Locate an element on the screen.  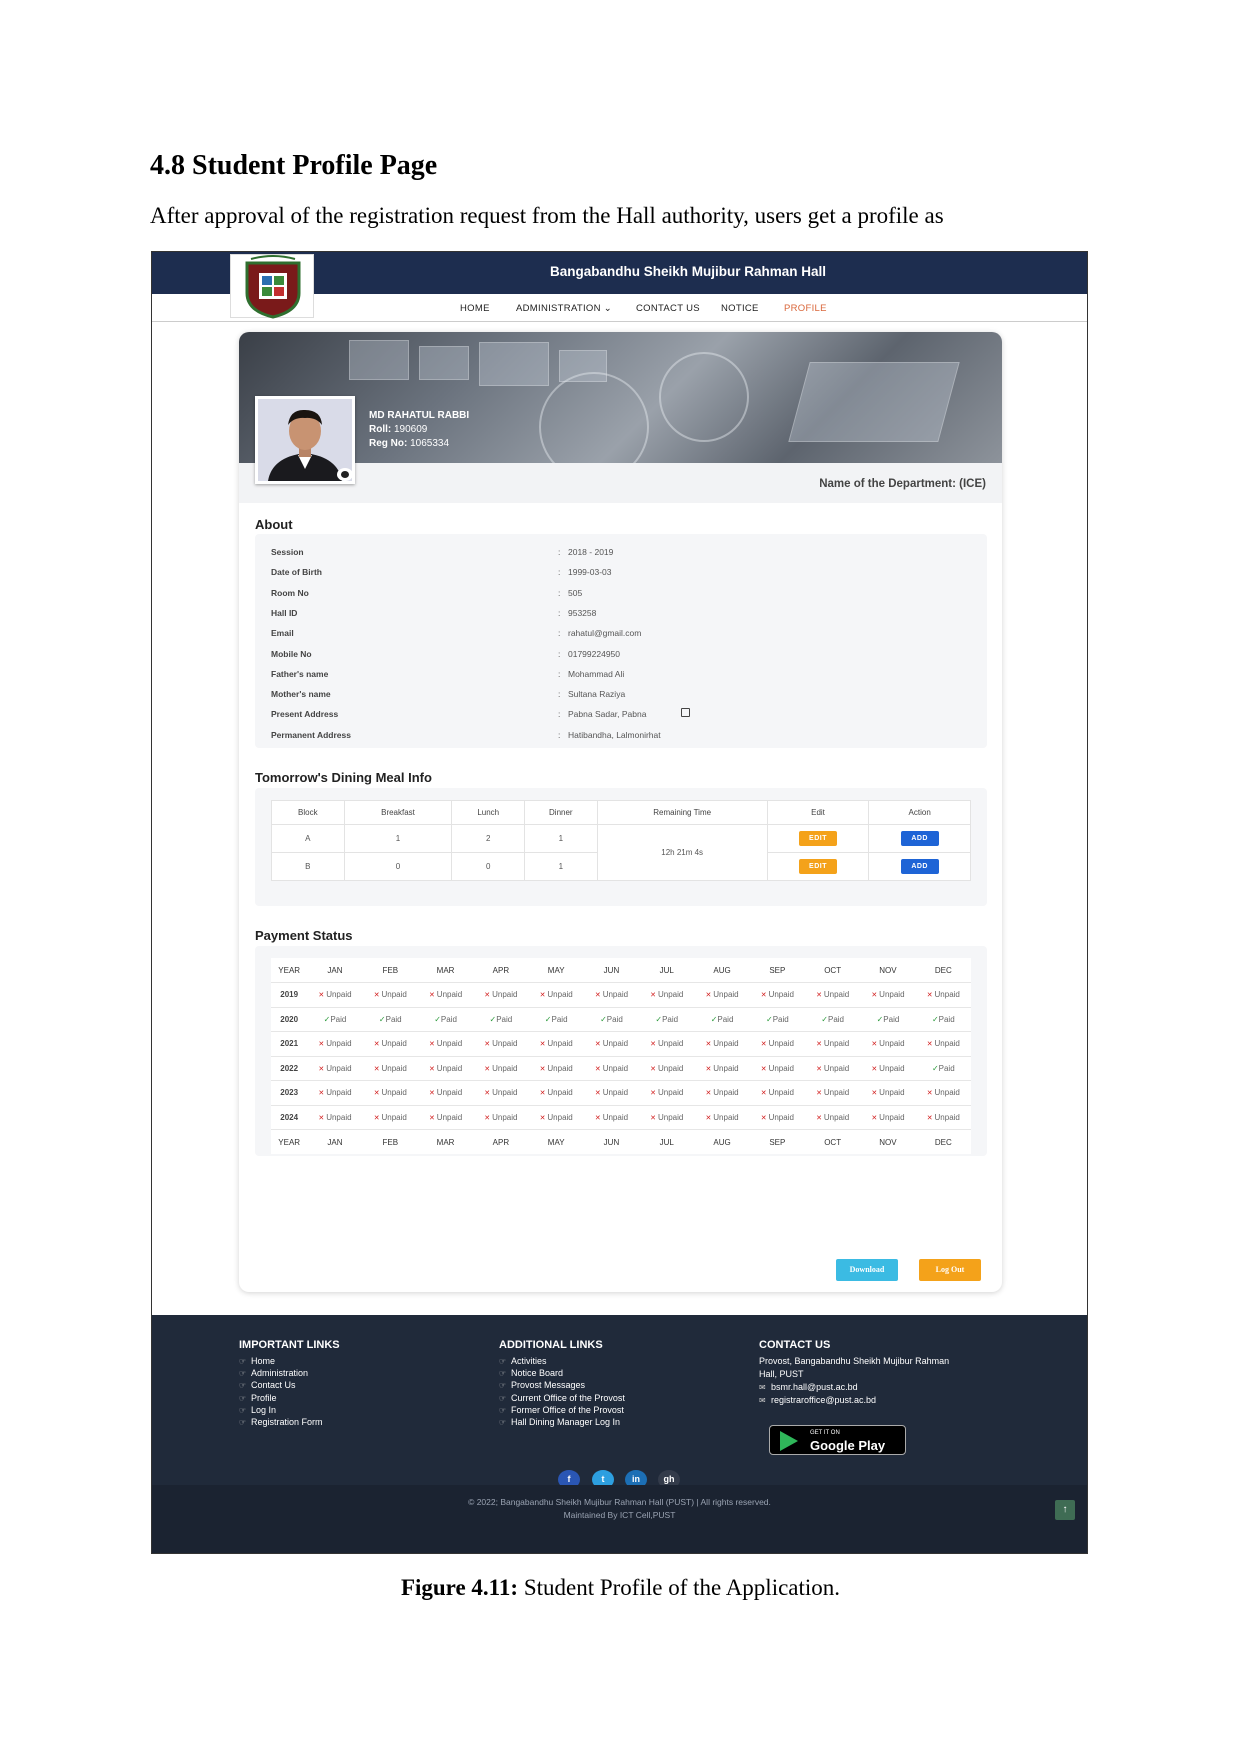
footer-link: ☞ Log In is located at coordinates (257, 1410).